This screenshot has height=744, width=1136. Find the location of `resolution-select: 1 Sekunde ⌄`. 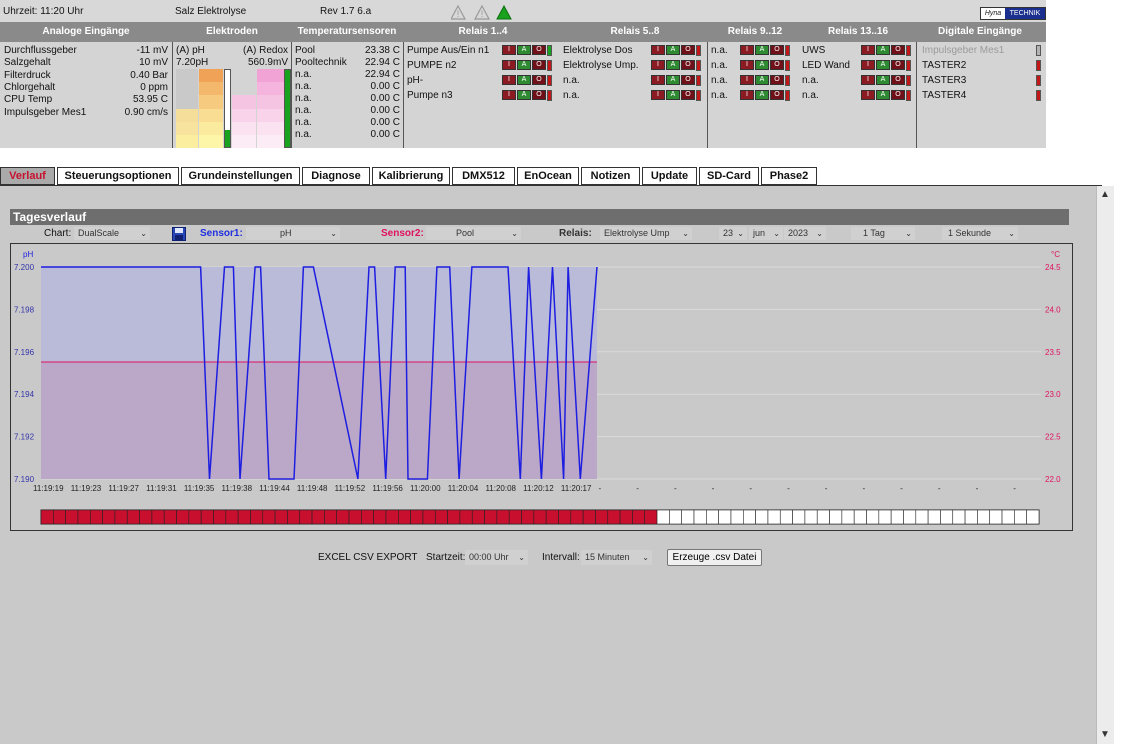

resolution-select: 1 Sekunde ⌄ is located at coordinates (980, 233).